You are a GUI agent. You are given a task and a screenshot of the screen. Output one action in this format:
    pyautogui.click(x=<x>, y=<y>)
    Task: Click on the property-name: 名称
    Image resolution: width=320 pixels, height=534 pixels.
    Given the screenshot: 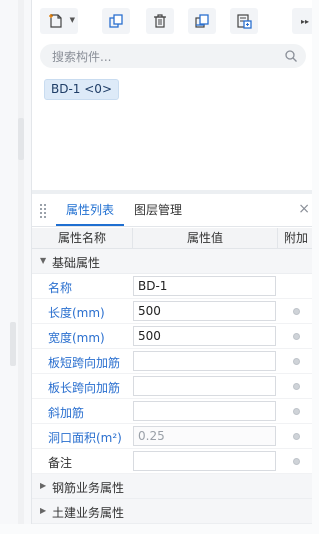 What is the action you would take?
    pyautogui.click(x=60, y=288)
    